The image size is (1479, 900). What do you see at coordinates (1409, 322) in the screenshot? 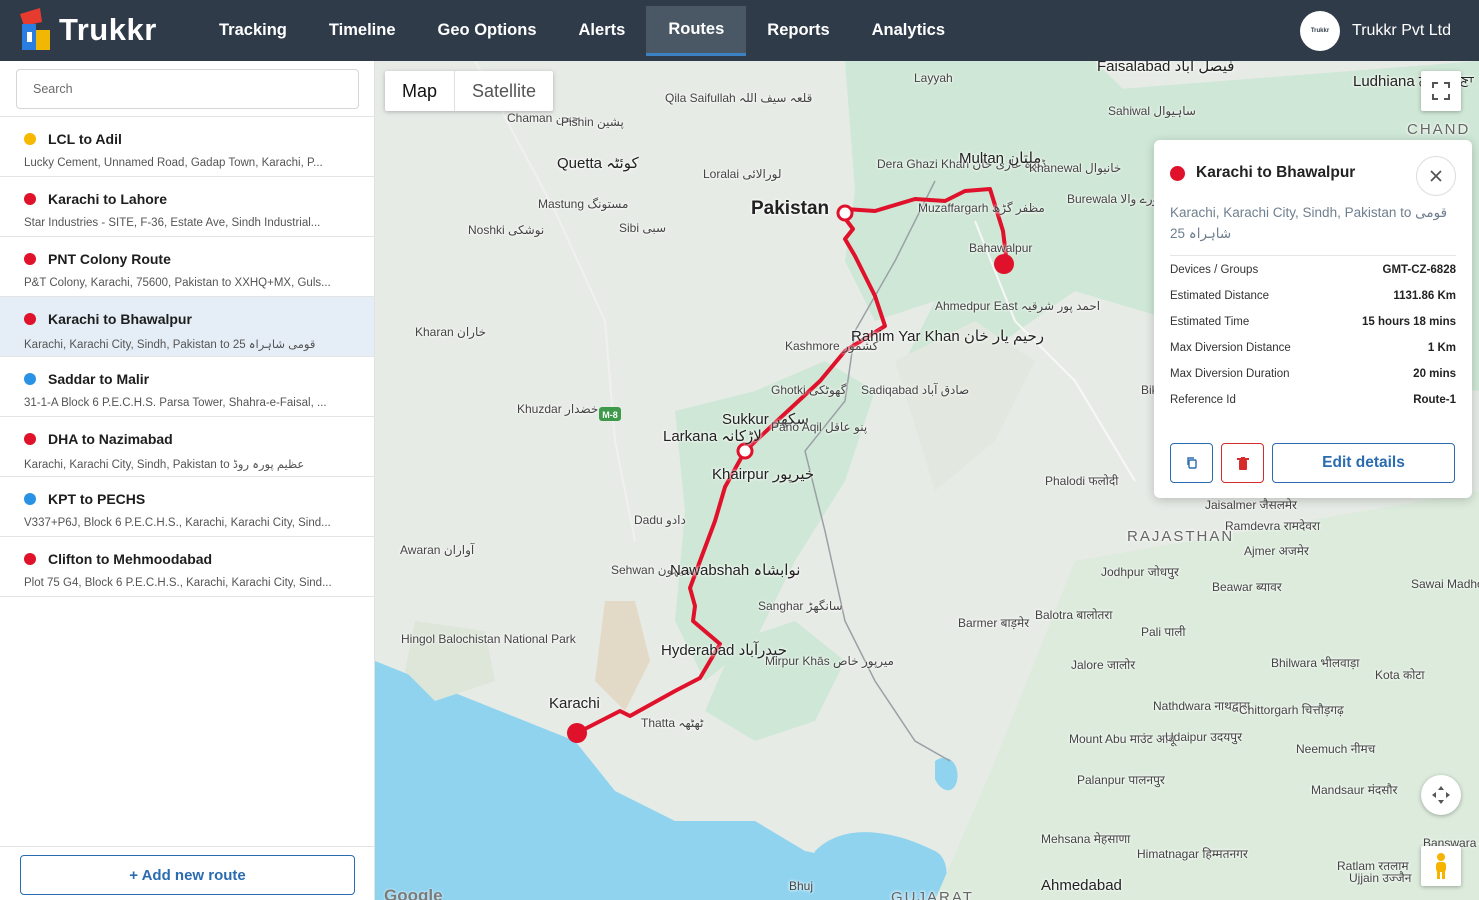
I see `detail-value: 15 hours 18 mins` at bounding box center [1409, 322].